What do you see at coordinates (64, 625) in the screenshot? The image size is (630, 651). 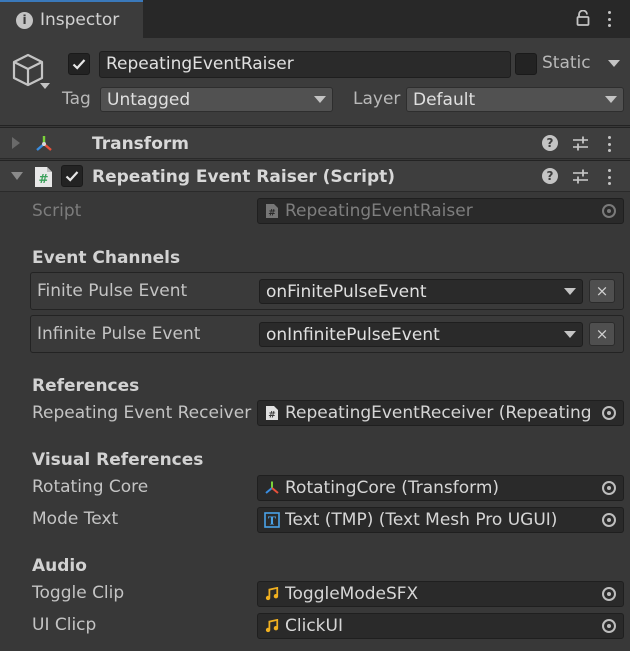 I see `field-label-ui-clip: UI Clicp` at bounding box center [64, 625].